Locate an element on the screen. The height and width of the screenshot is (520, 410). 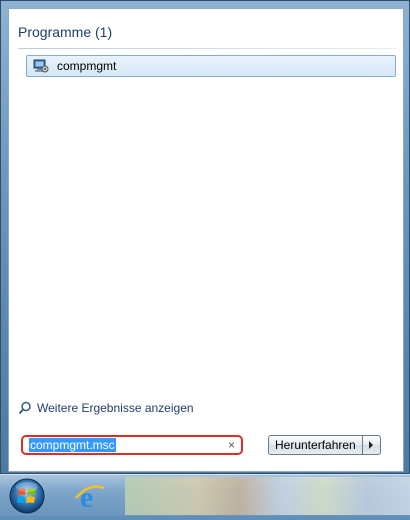
clear-search-icon: × is located at coordinates (231, 445).